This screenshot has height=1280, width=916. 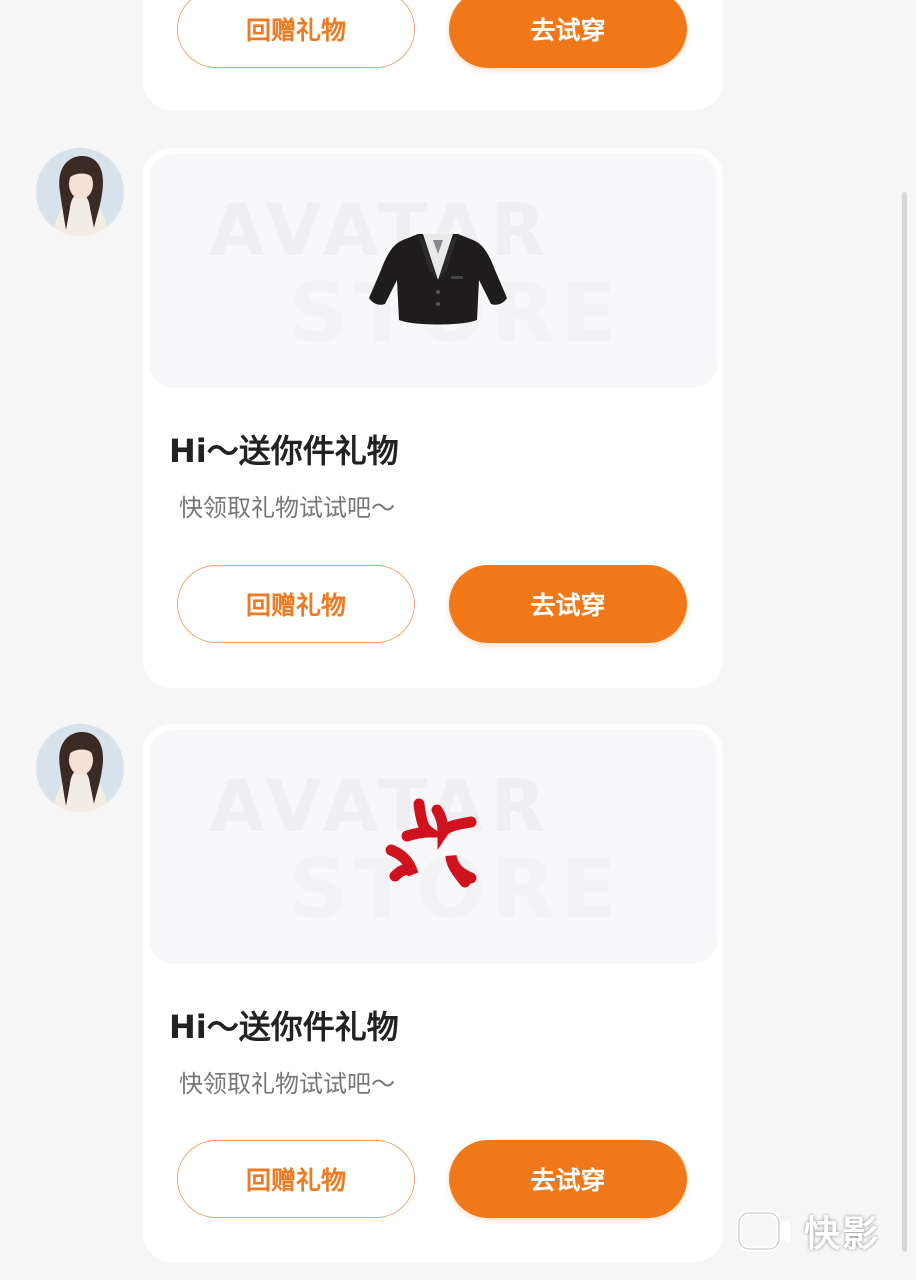 I want to click on scrollbar, so click(x=904, y=722).